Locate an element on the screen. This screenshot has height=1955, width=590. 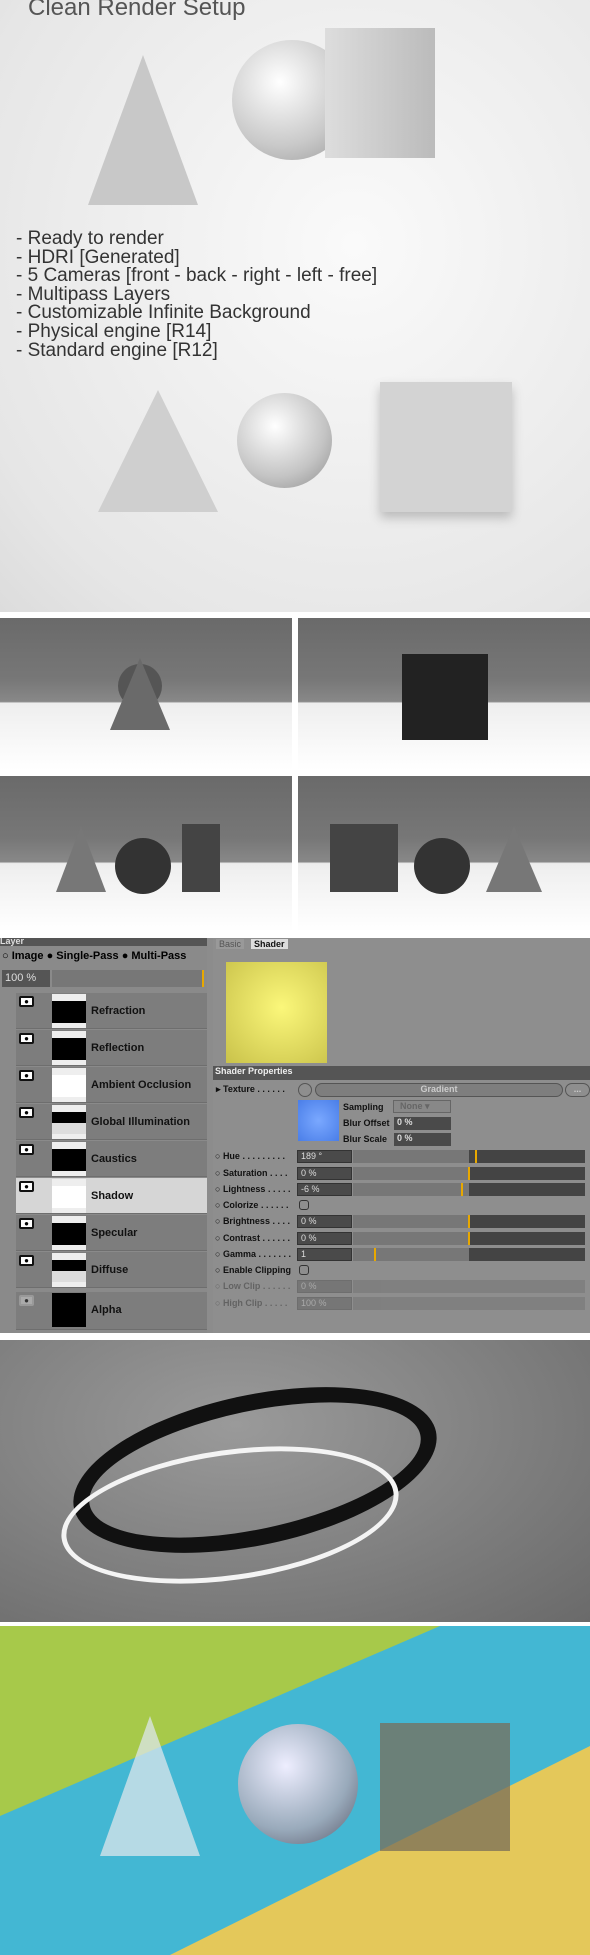
brightness-field: 0 % is located at coordinates (324, 1221).